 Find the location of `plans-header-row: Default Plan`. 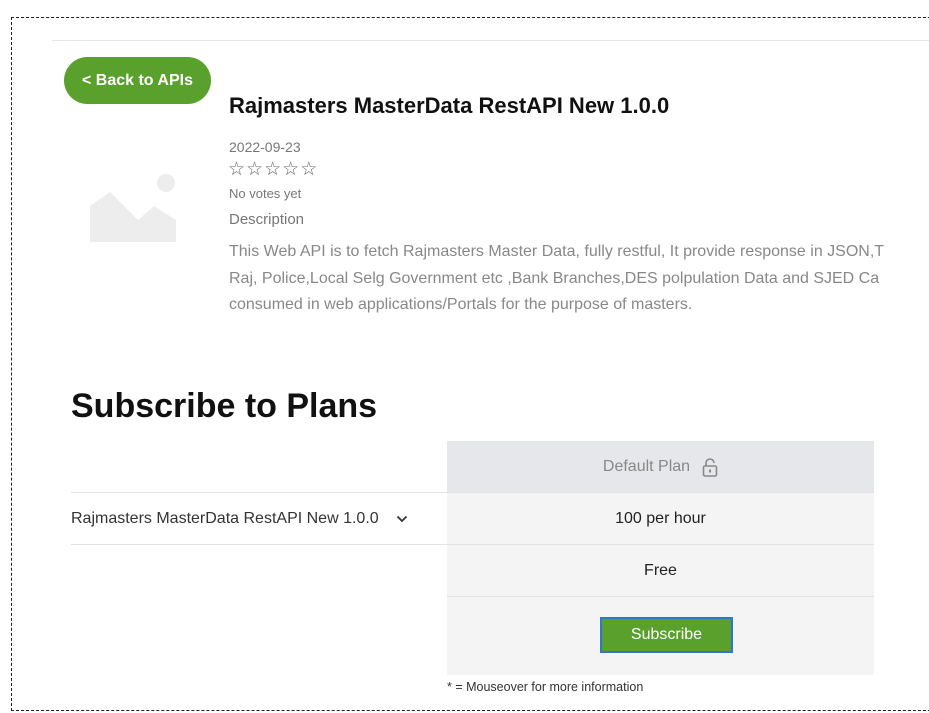

plans-header-row: Default Plan is located at coordinates (472, 467).